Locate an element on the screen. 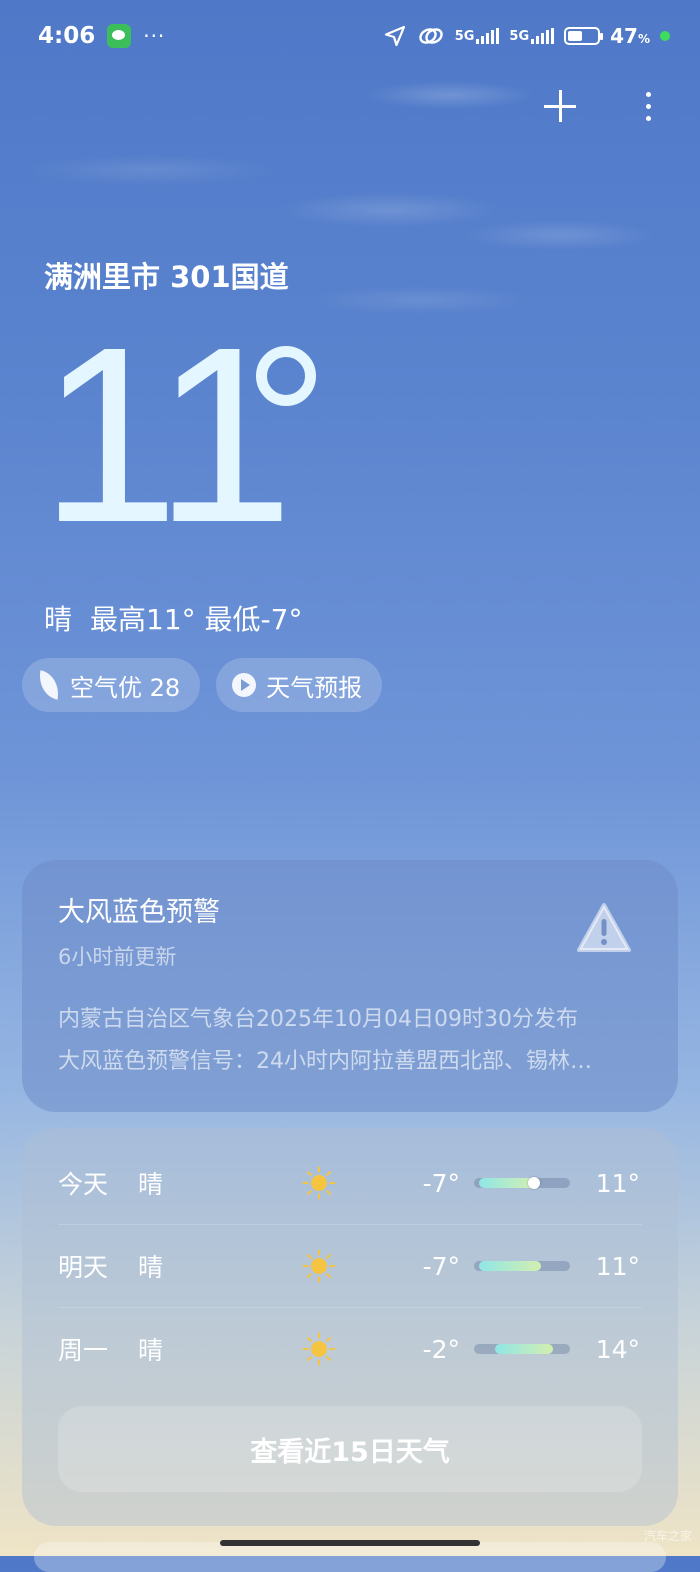  current-condition: 晴 is located at coordinates (58, 619).